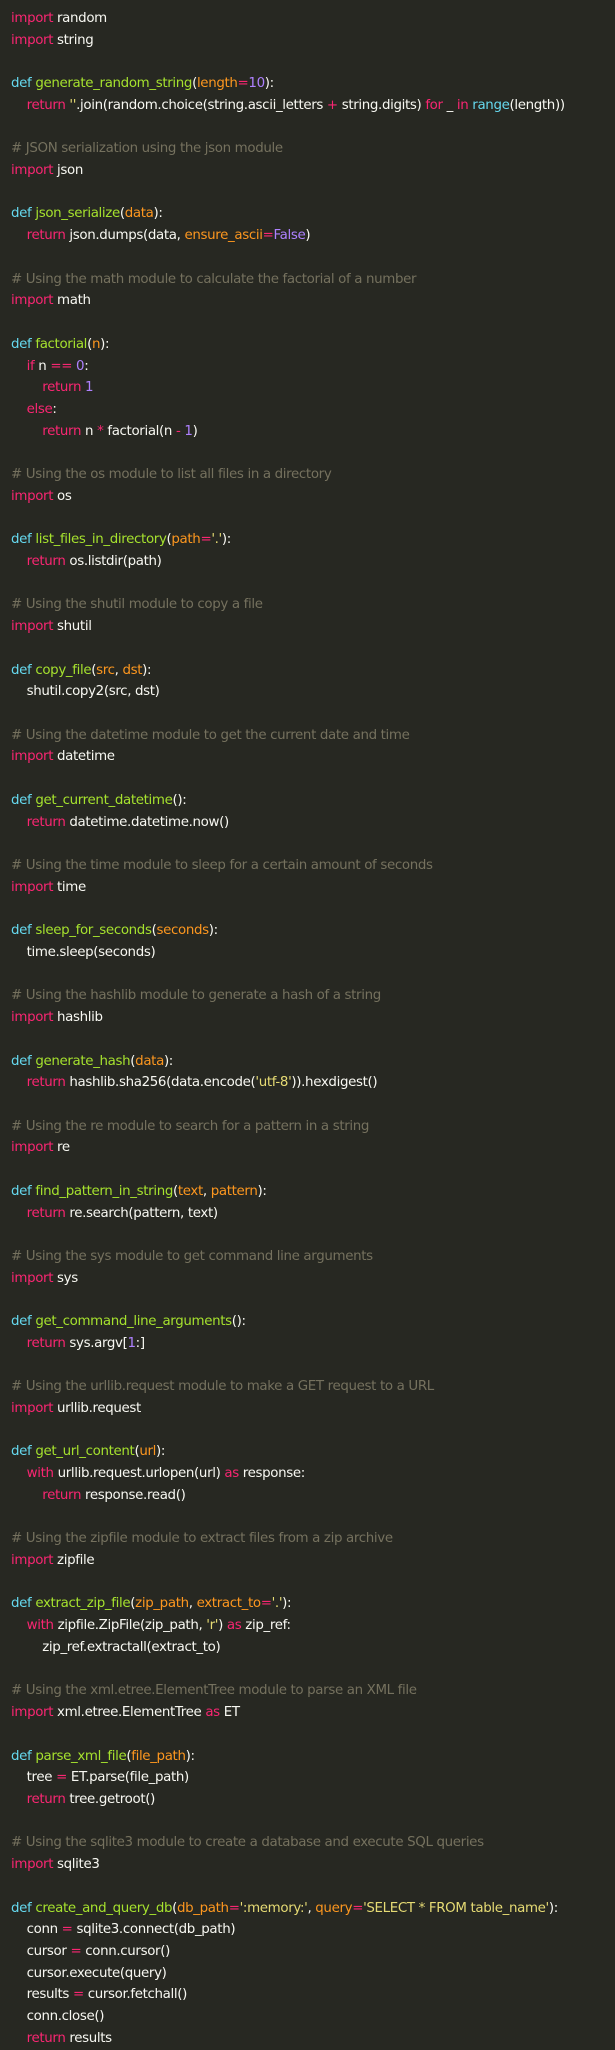 This screenshot has height=2050, width=615. I want to click on code-line: cursor = conn.cursor(), so click(313, 1952).